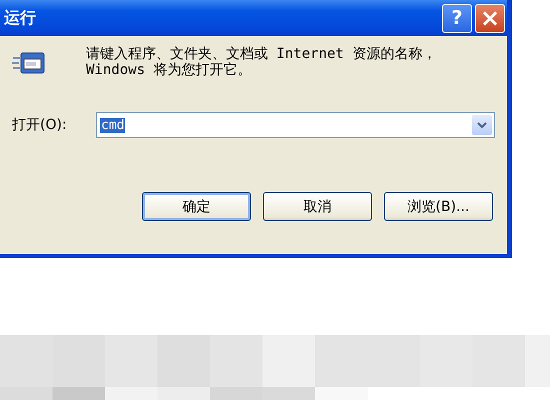 Image resolution: width=550 pixels, height=400 pixels. I want to click on dropdown-button, so click(482, 125).